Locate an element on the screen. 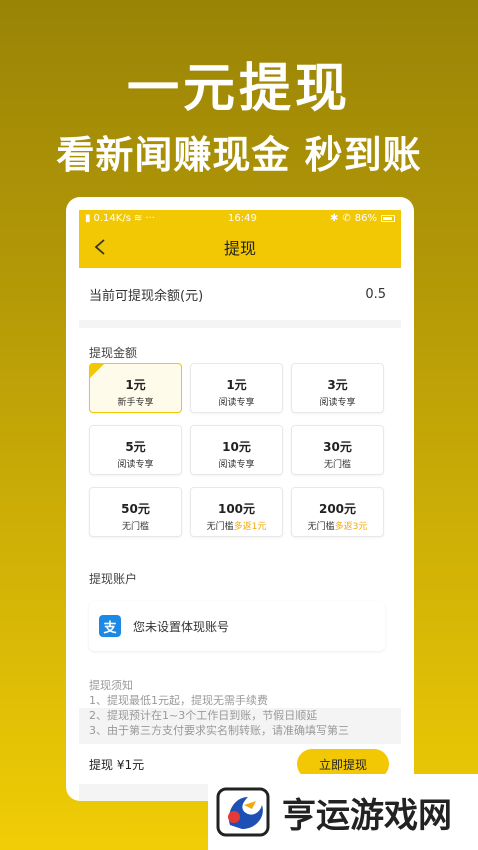 The height and width of the screenshot is (850, 478). notice-line: 3、由于第三方支付要求实名制转账，请准确填写第三 is located at coordinates (219, 730).